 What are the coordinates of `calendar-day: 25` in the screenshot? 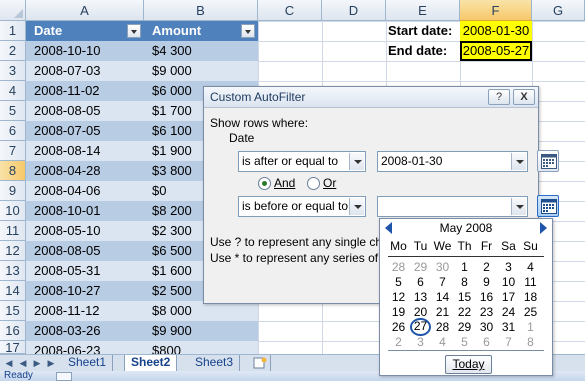 It's located at (530, 312).